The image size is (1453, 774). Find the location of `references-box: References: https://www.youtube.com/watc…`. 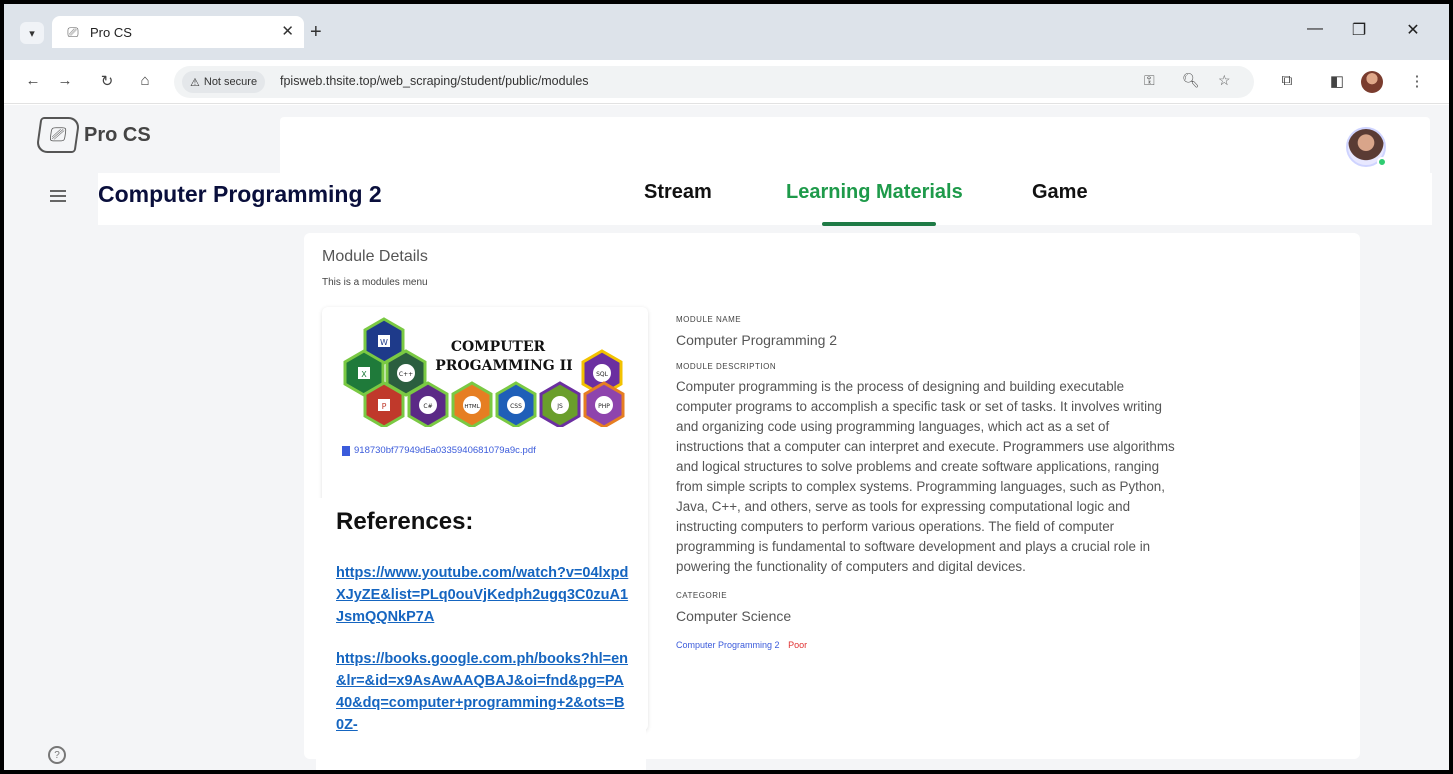

references-box: References: https://www.youtube.com/watc… is located at coordinates (481, 634).